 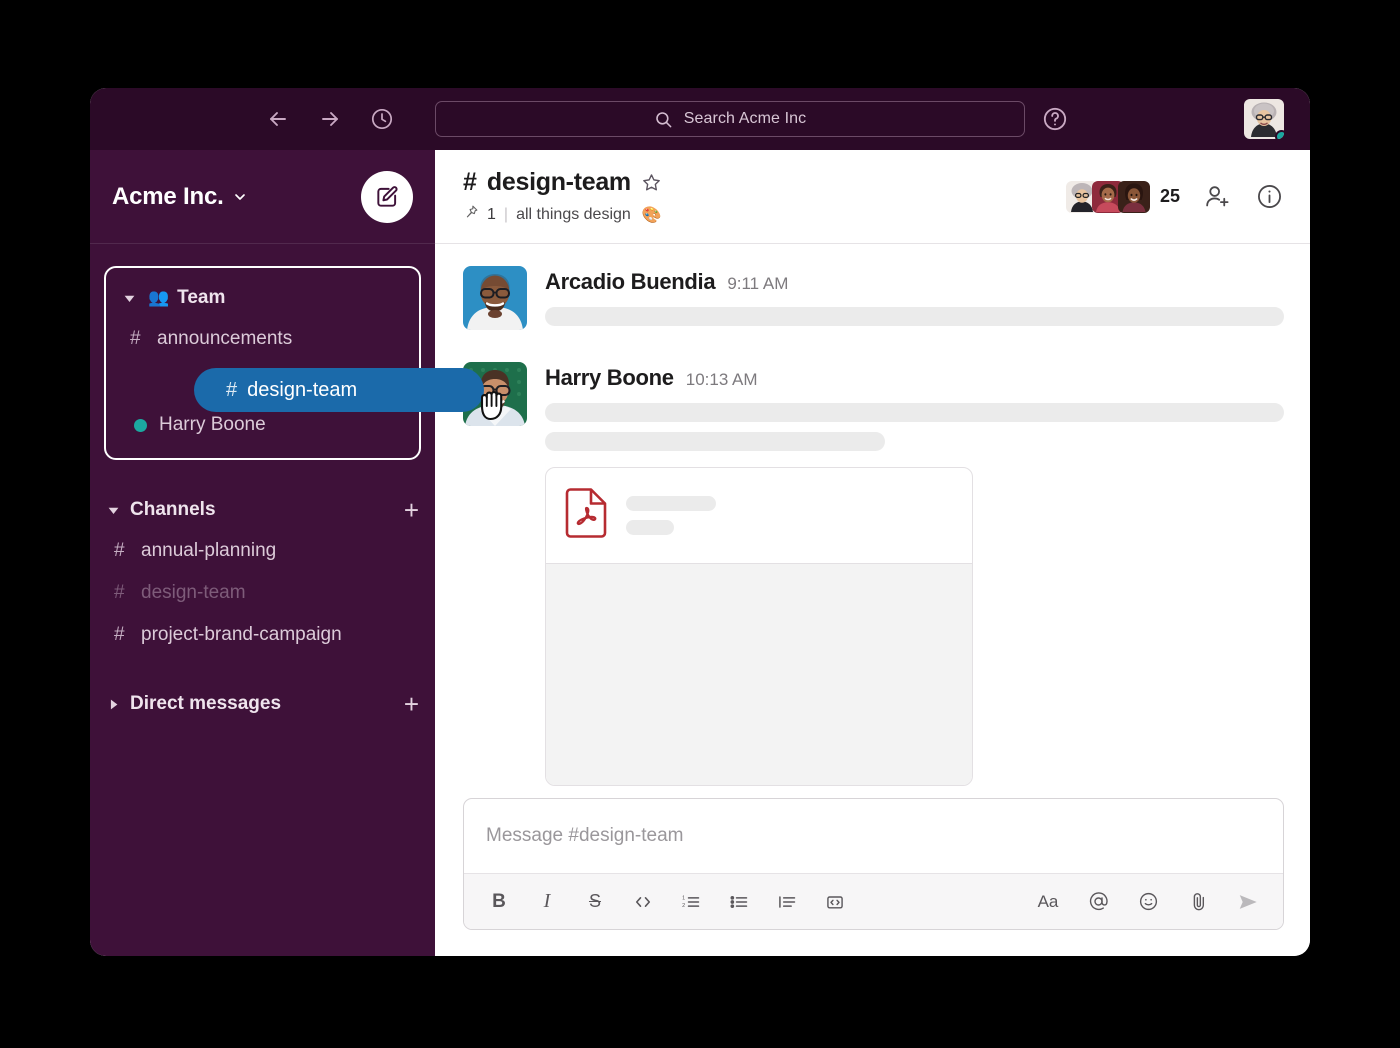 I want to click on member-facepile: 25, so click(x=1122, y=196).